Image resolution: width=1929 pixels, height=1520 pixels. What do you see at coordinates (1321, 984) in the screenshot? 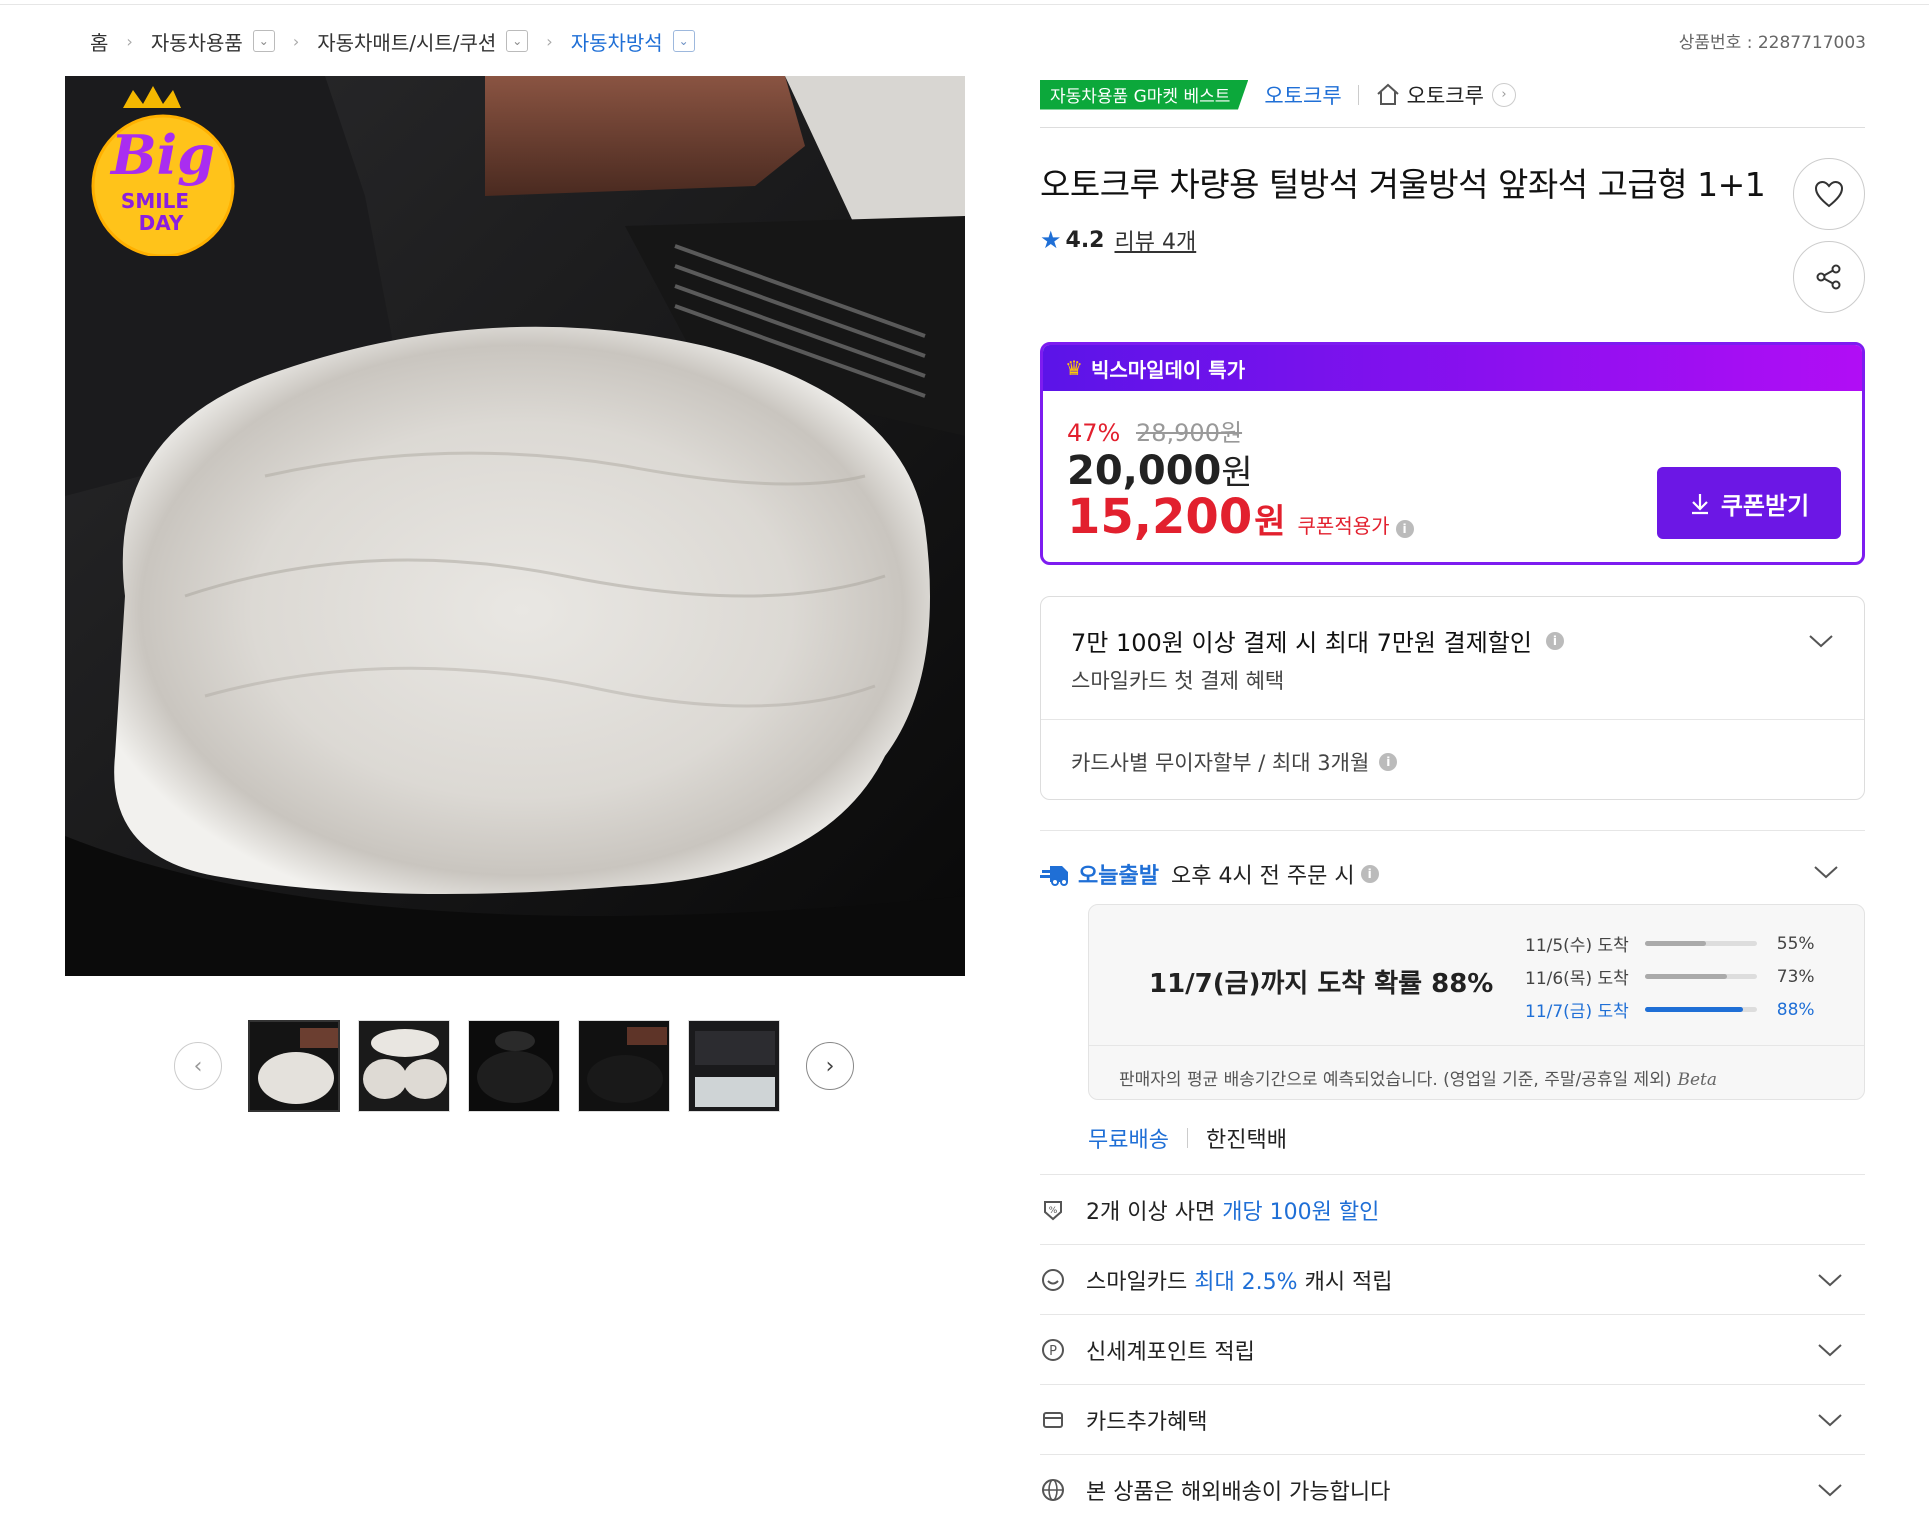
I see `eta-headline: 11/7(금)까지 도착 확률 88%` at bounding box center [1321, 984].